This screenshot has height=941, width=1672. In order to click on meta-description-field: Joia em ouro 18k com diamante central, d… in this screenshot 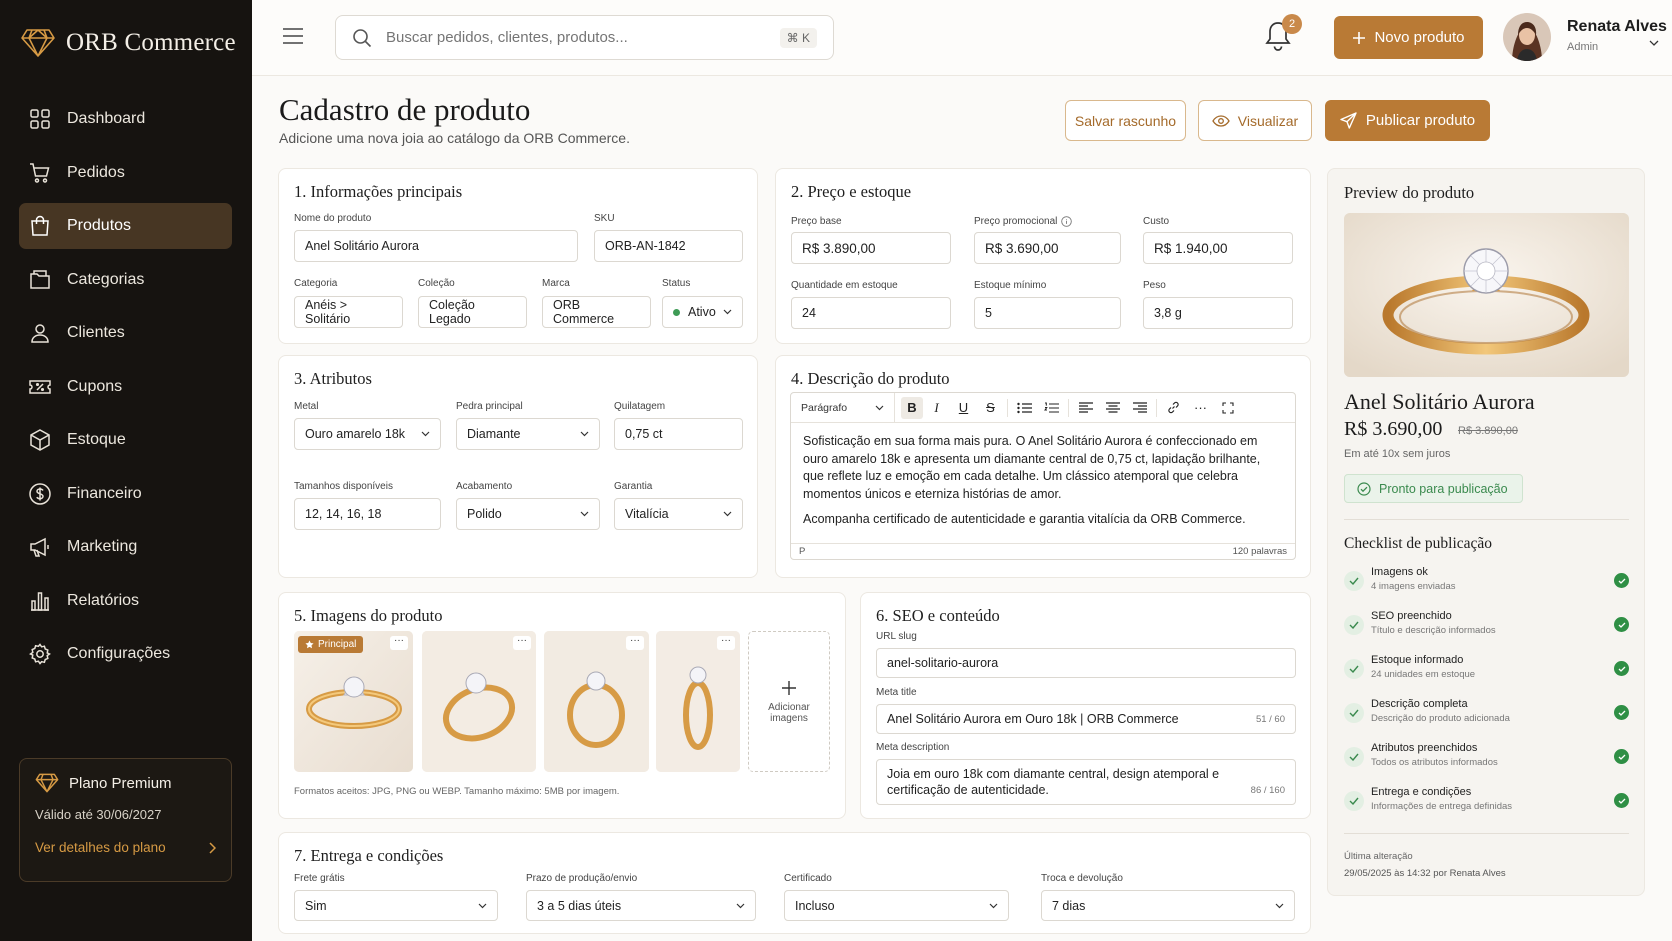, I will do `click(1086, 782)`.